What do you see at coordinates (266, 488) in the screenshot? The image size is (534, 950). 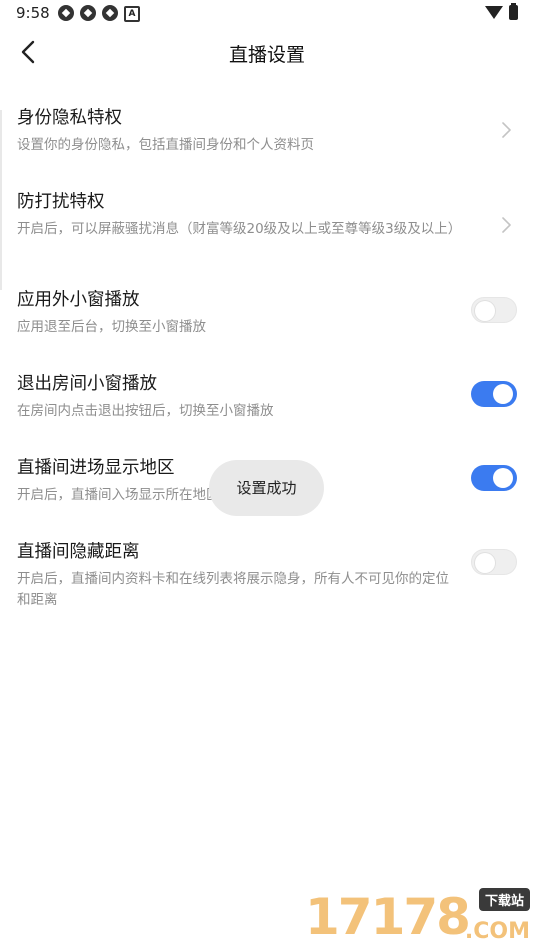 I see `toast-message: 设置成功` at bounding box center [266, 488].